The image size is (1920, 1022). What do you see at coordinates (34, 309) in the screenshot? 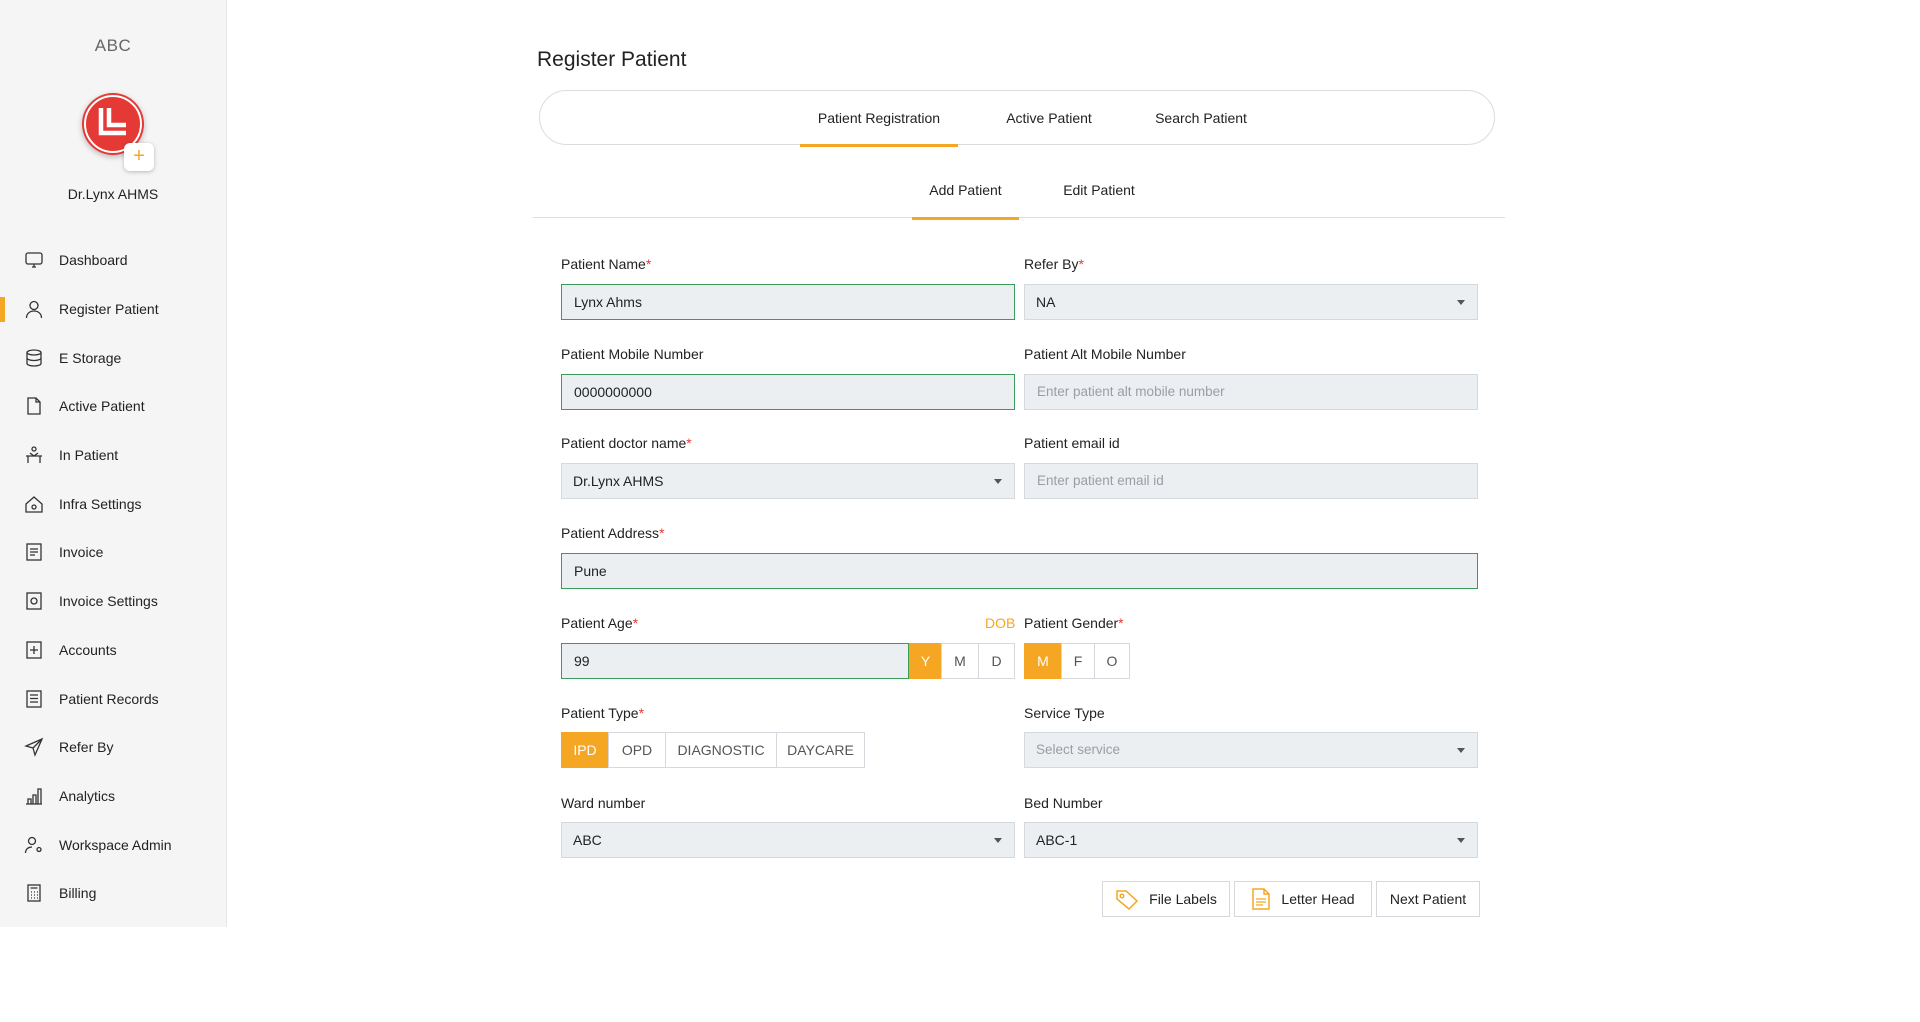
I see `user-icon` at bounding box center [34, 309].